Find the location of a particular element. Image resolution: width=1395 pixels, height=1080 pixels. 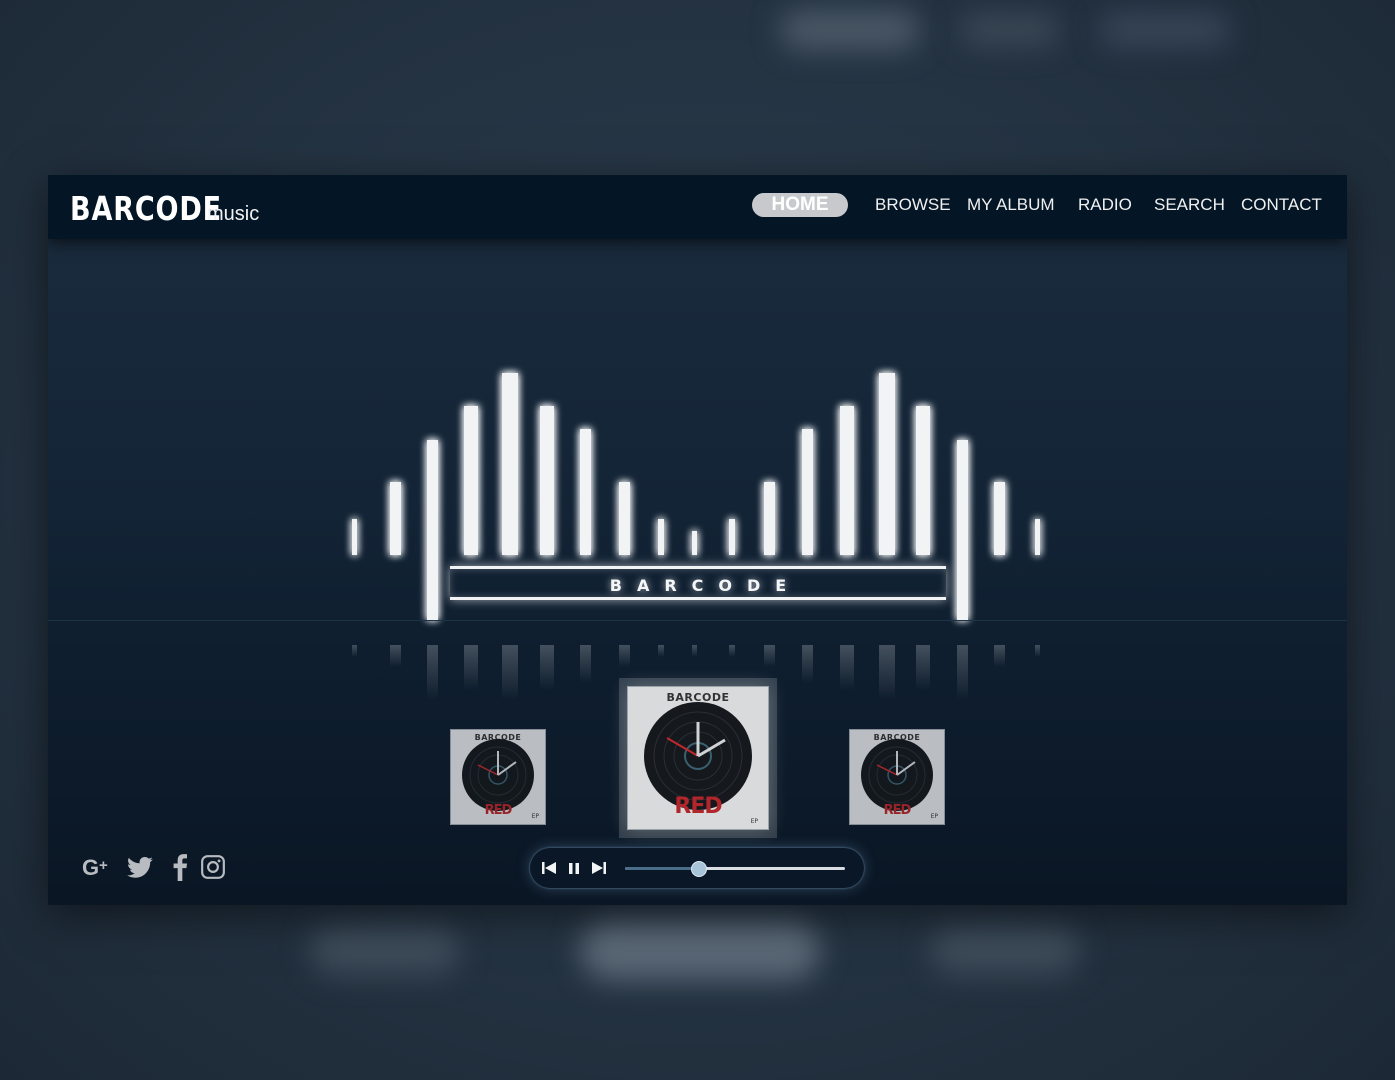

progress-thumb is located at coordinates (698, 869).